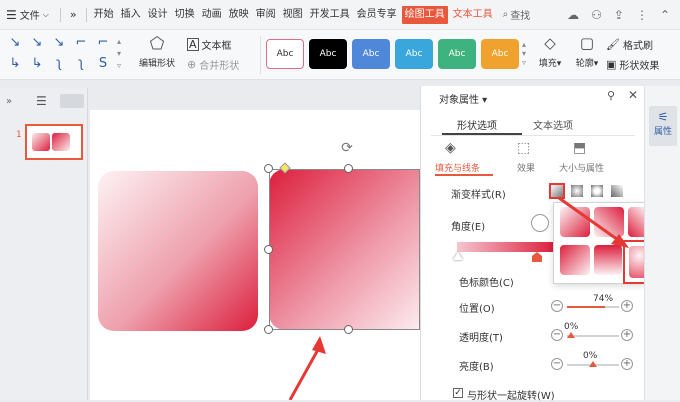 This screenshot has width=680, height=402. What do you see at coordinates (41, 142) in the screenshot?
I see `thumb-shape` at bounding box center [41, 142].